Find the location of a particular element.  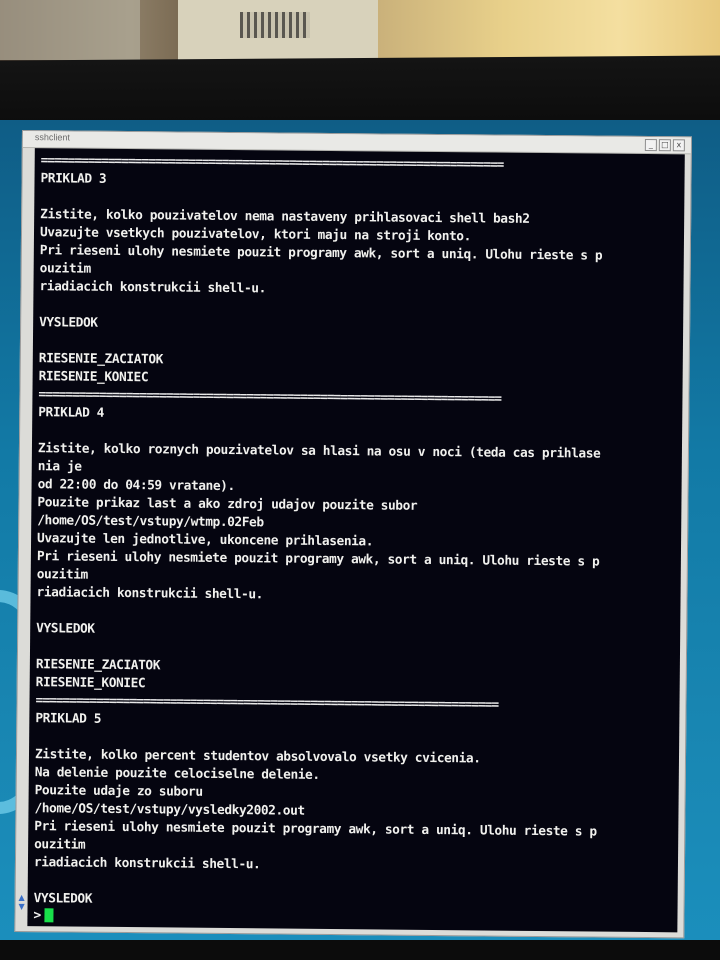

maximize-button: □ is located at coordinates (664, 145).